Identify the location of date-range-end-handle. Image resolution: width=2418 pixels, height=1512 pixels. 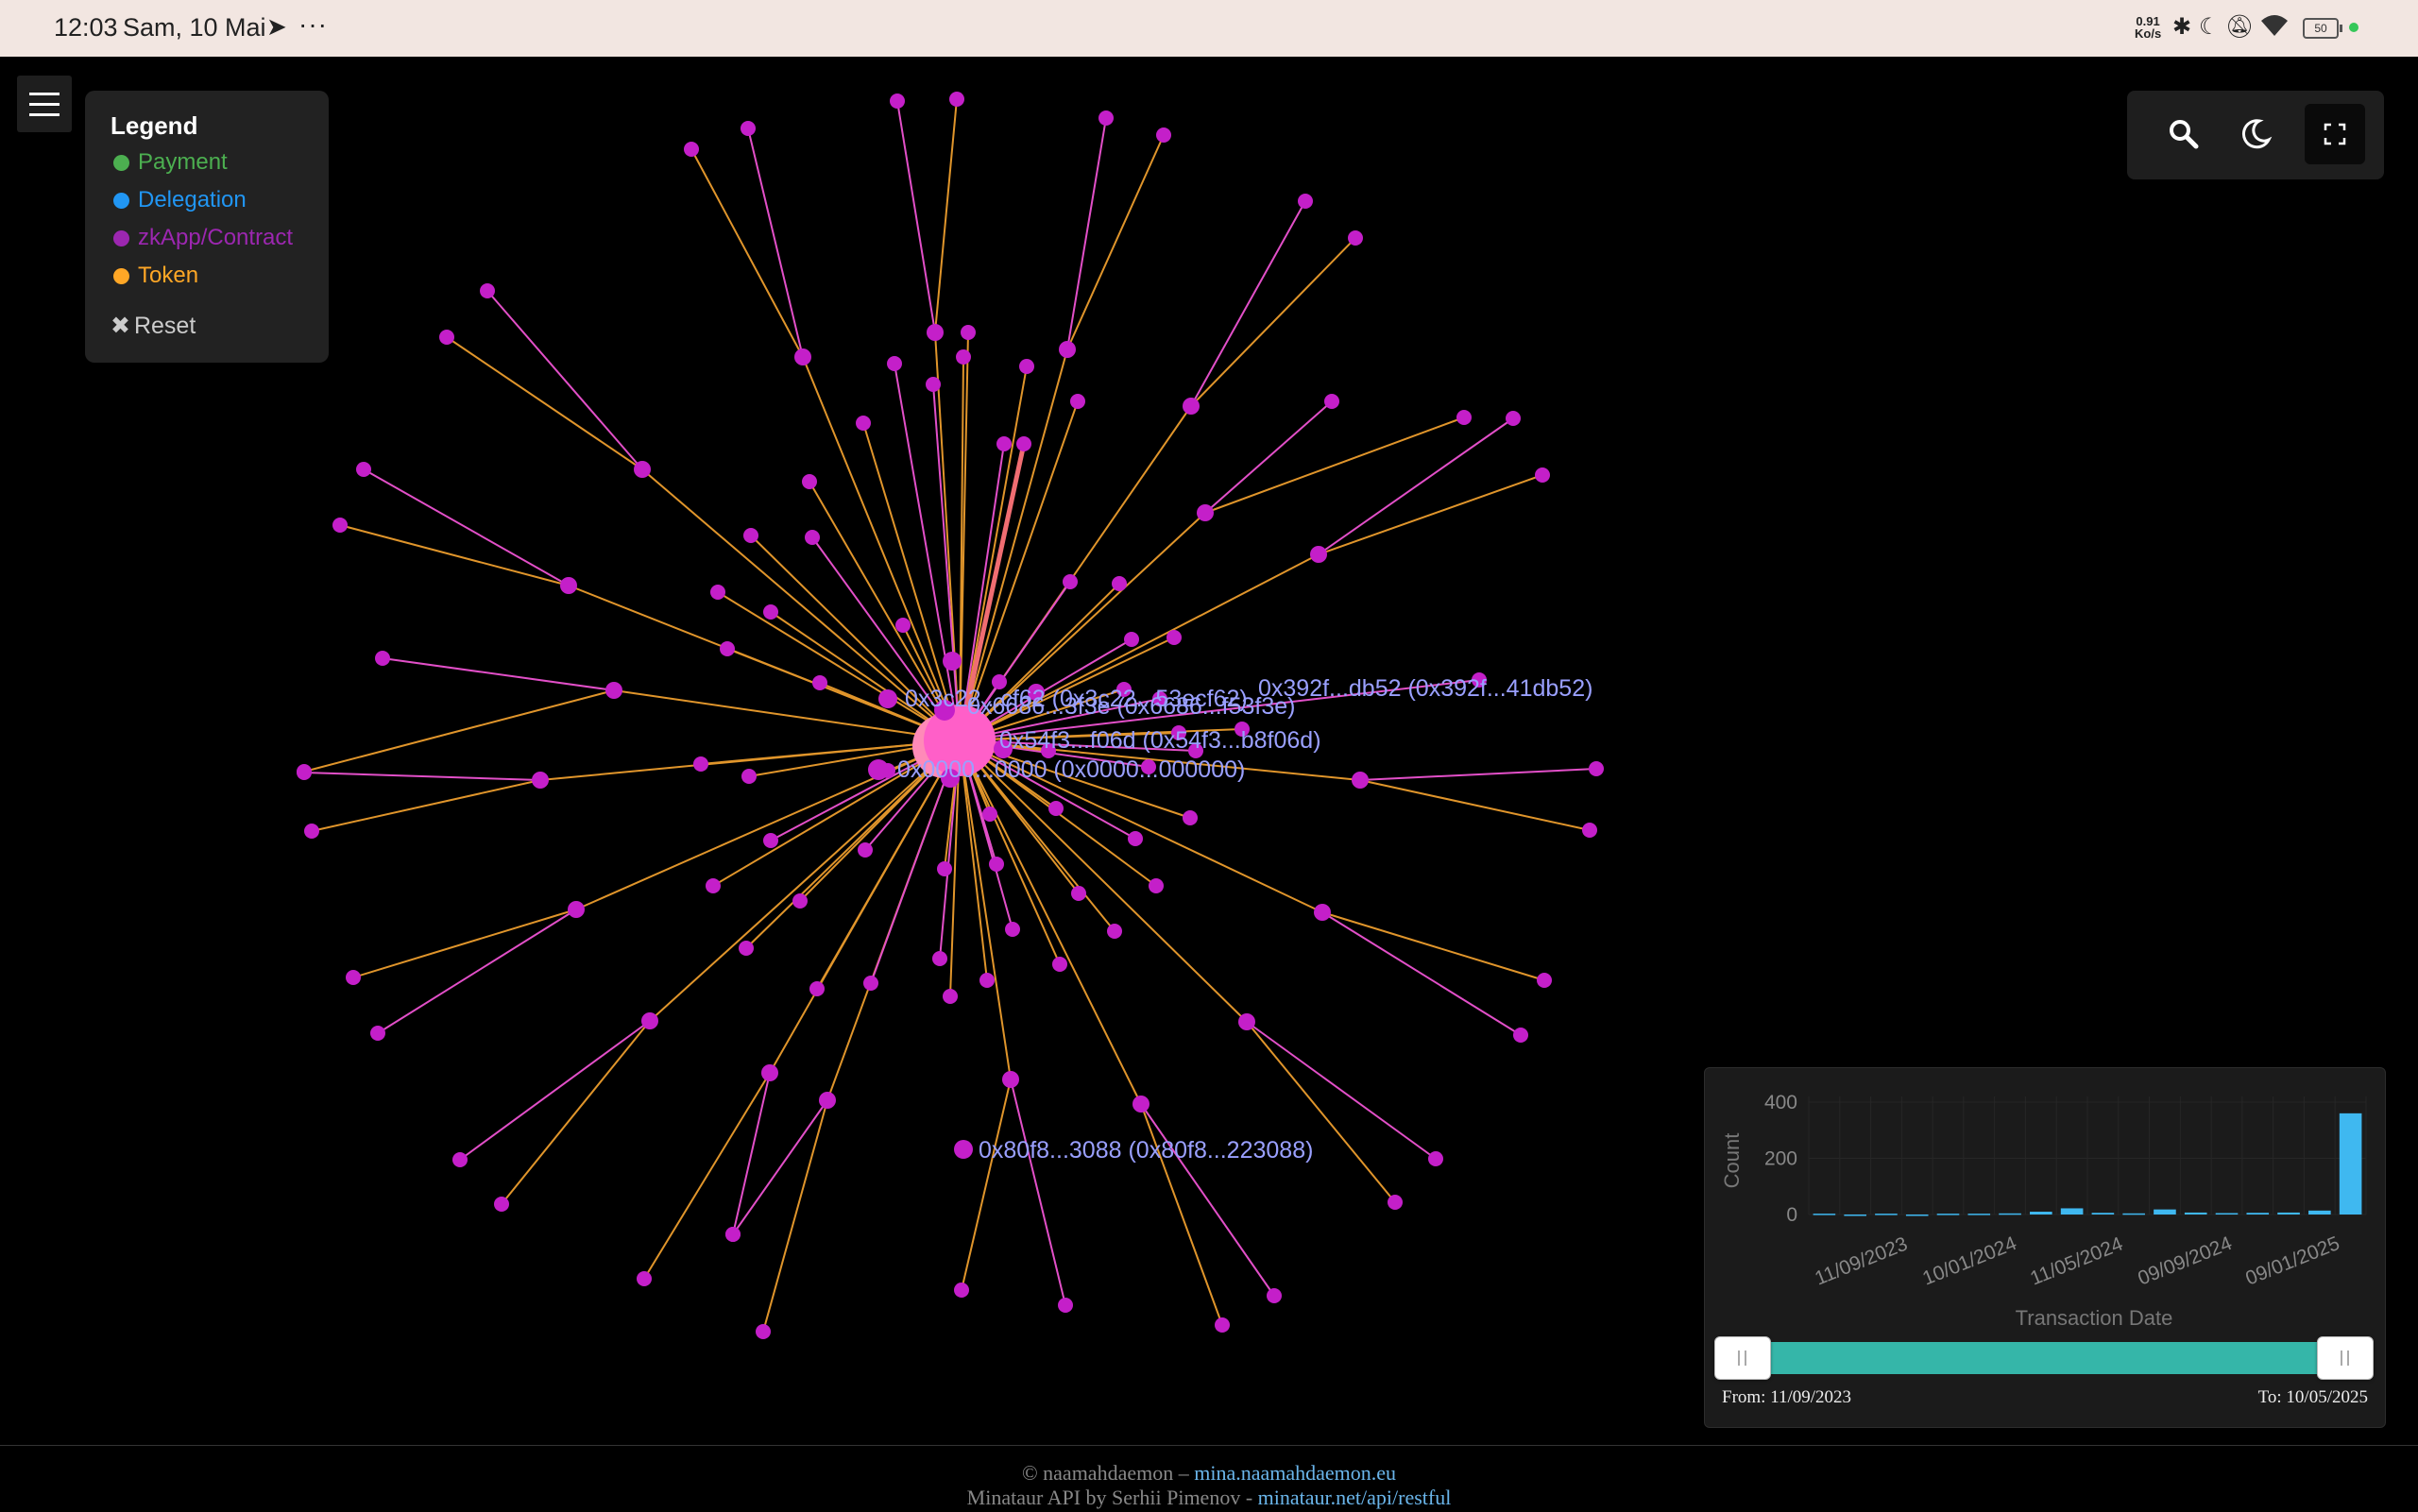
(2346, 1358).